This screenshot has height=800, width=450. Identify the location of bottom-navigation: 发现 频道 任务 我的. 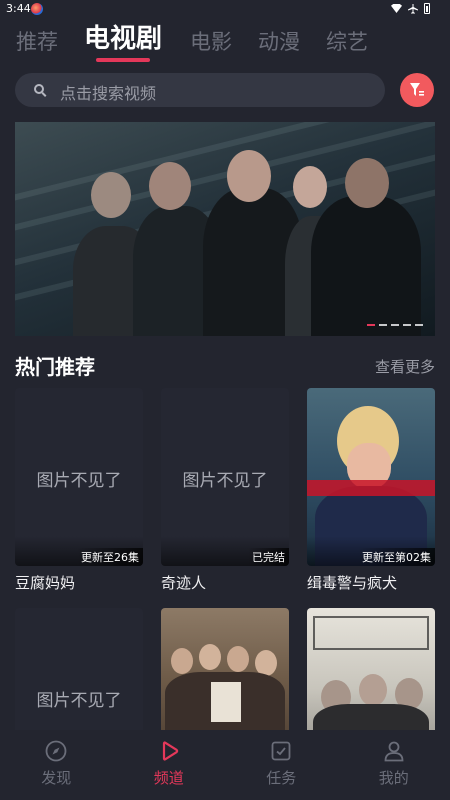
(225, 765).